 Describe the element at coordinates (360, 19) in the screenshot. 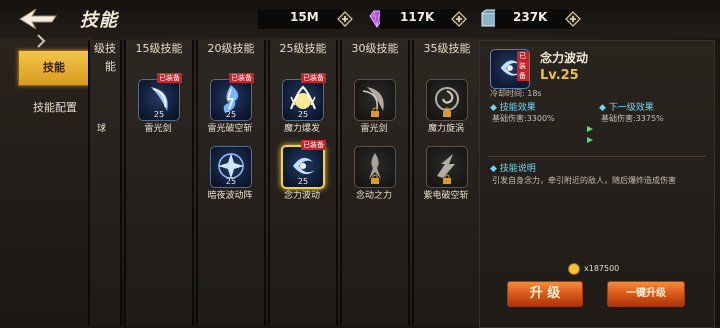

I see `top-bar: 技能 15M 117K 237K` at that location.